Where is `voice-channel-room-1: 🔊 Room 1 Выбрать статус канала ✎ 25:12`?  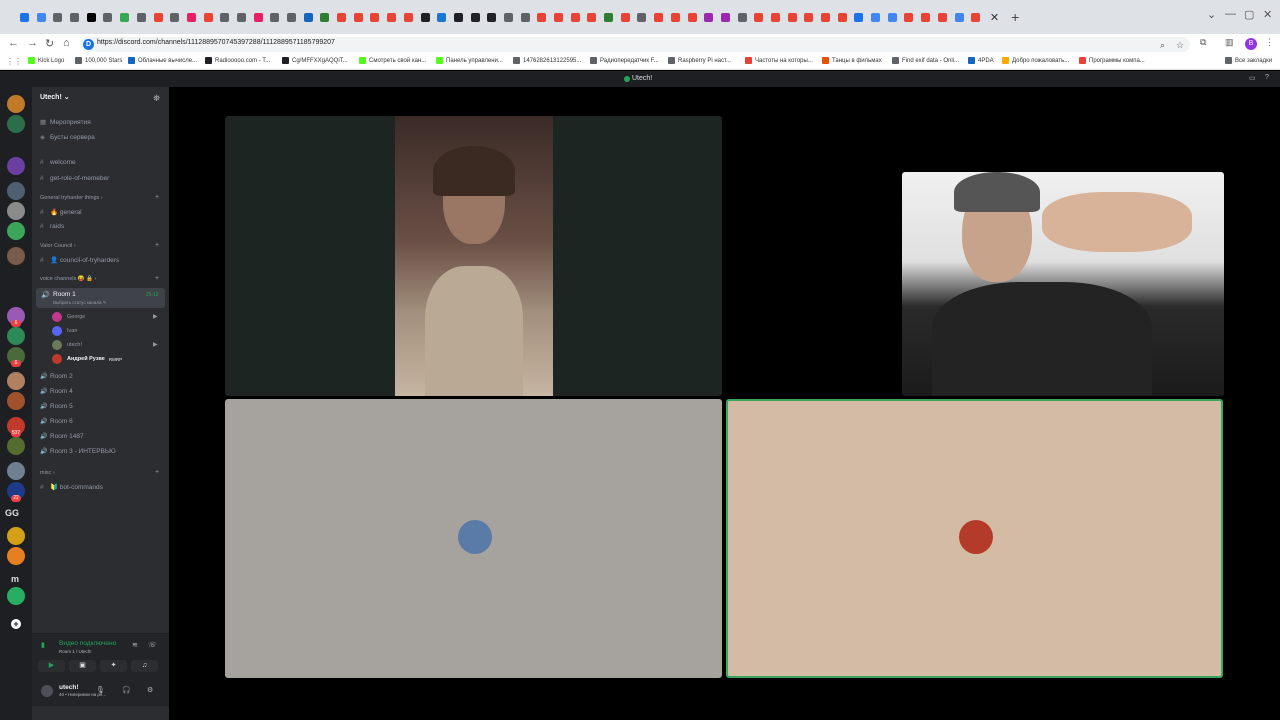
voice-channel-room-1: 🔊 Room 1 Выбрать статус канала ✎ 25:12 is located at coordinates (100, 298).